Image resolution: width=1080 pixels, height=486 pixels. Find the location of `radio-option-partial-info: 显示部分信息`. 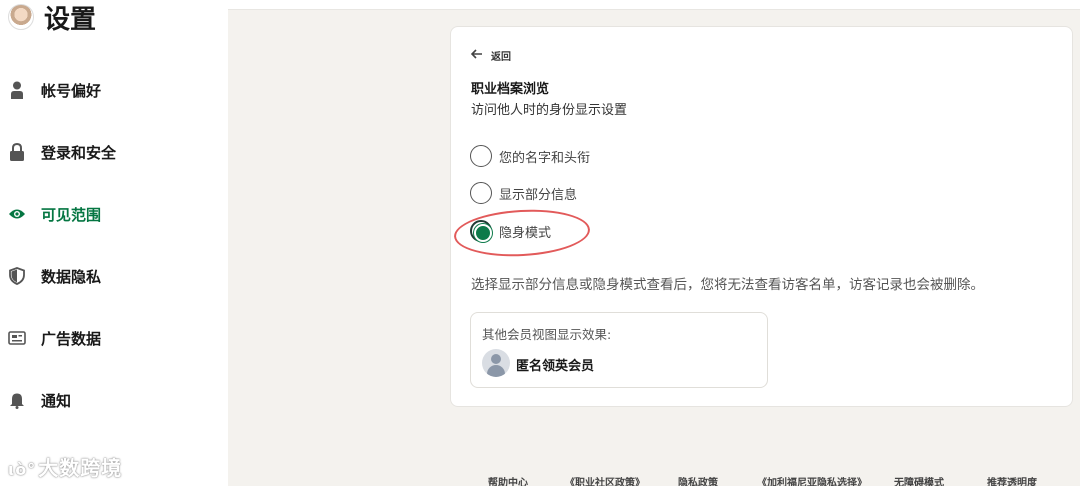

radio-option-partial-info: 显示部分信息 is located at coordinates (523, 193).